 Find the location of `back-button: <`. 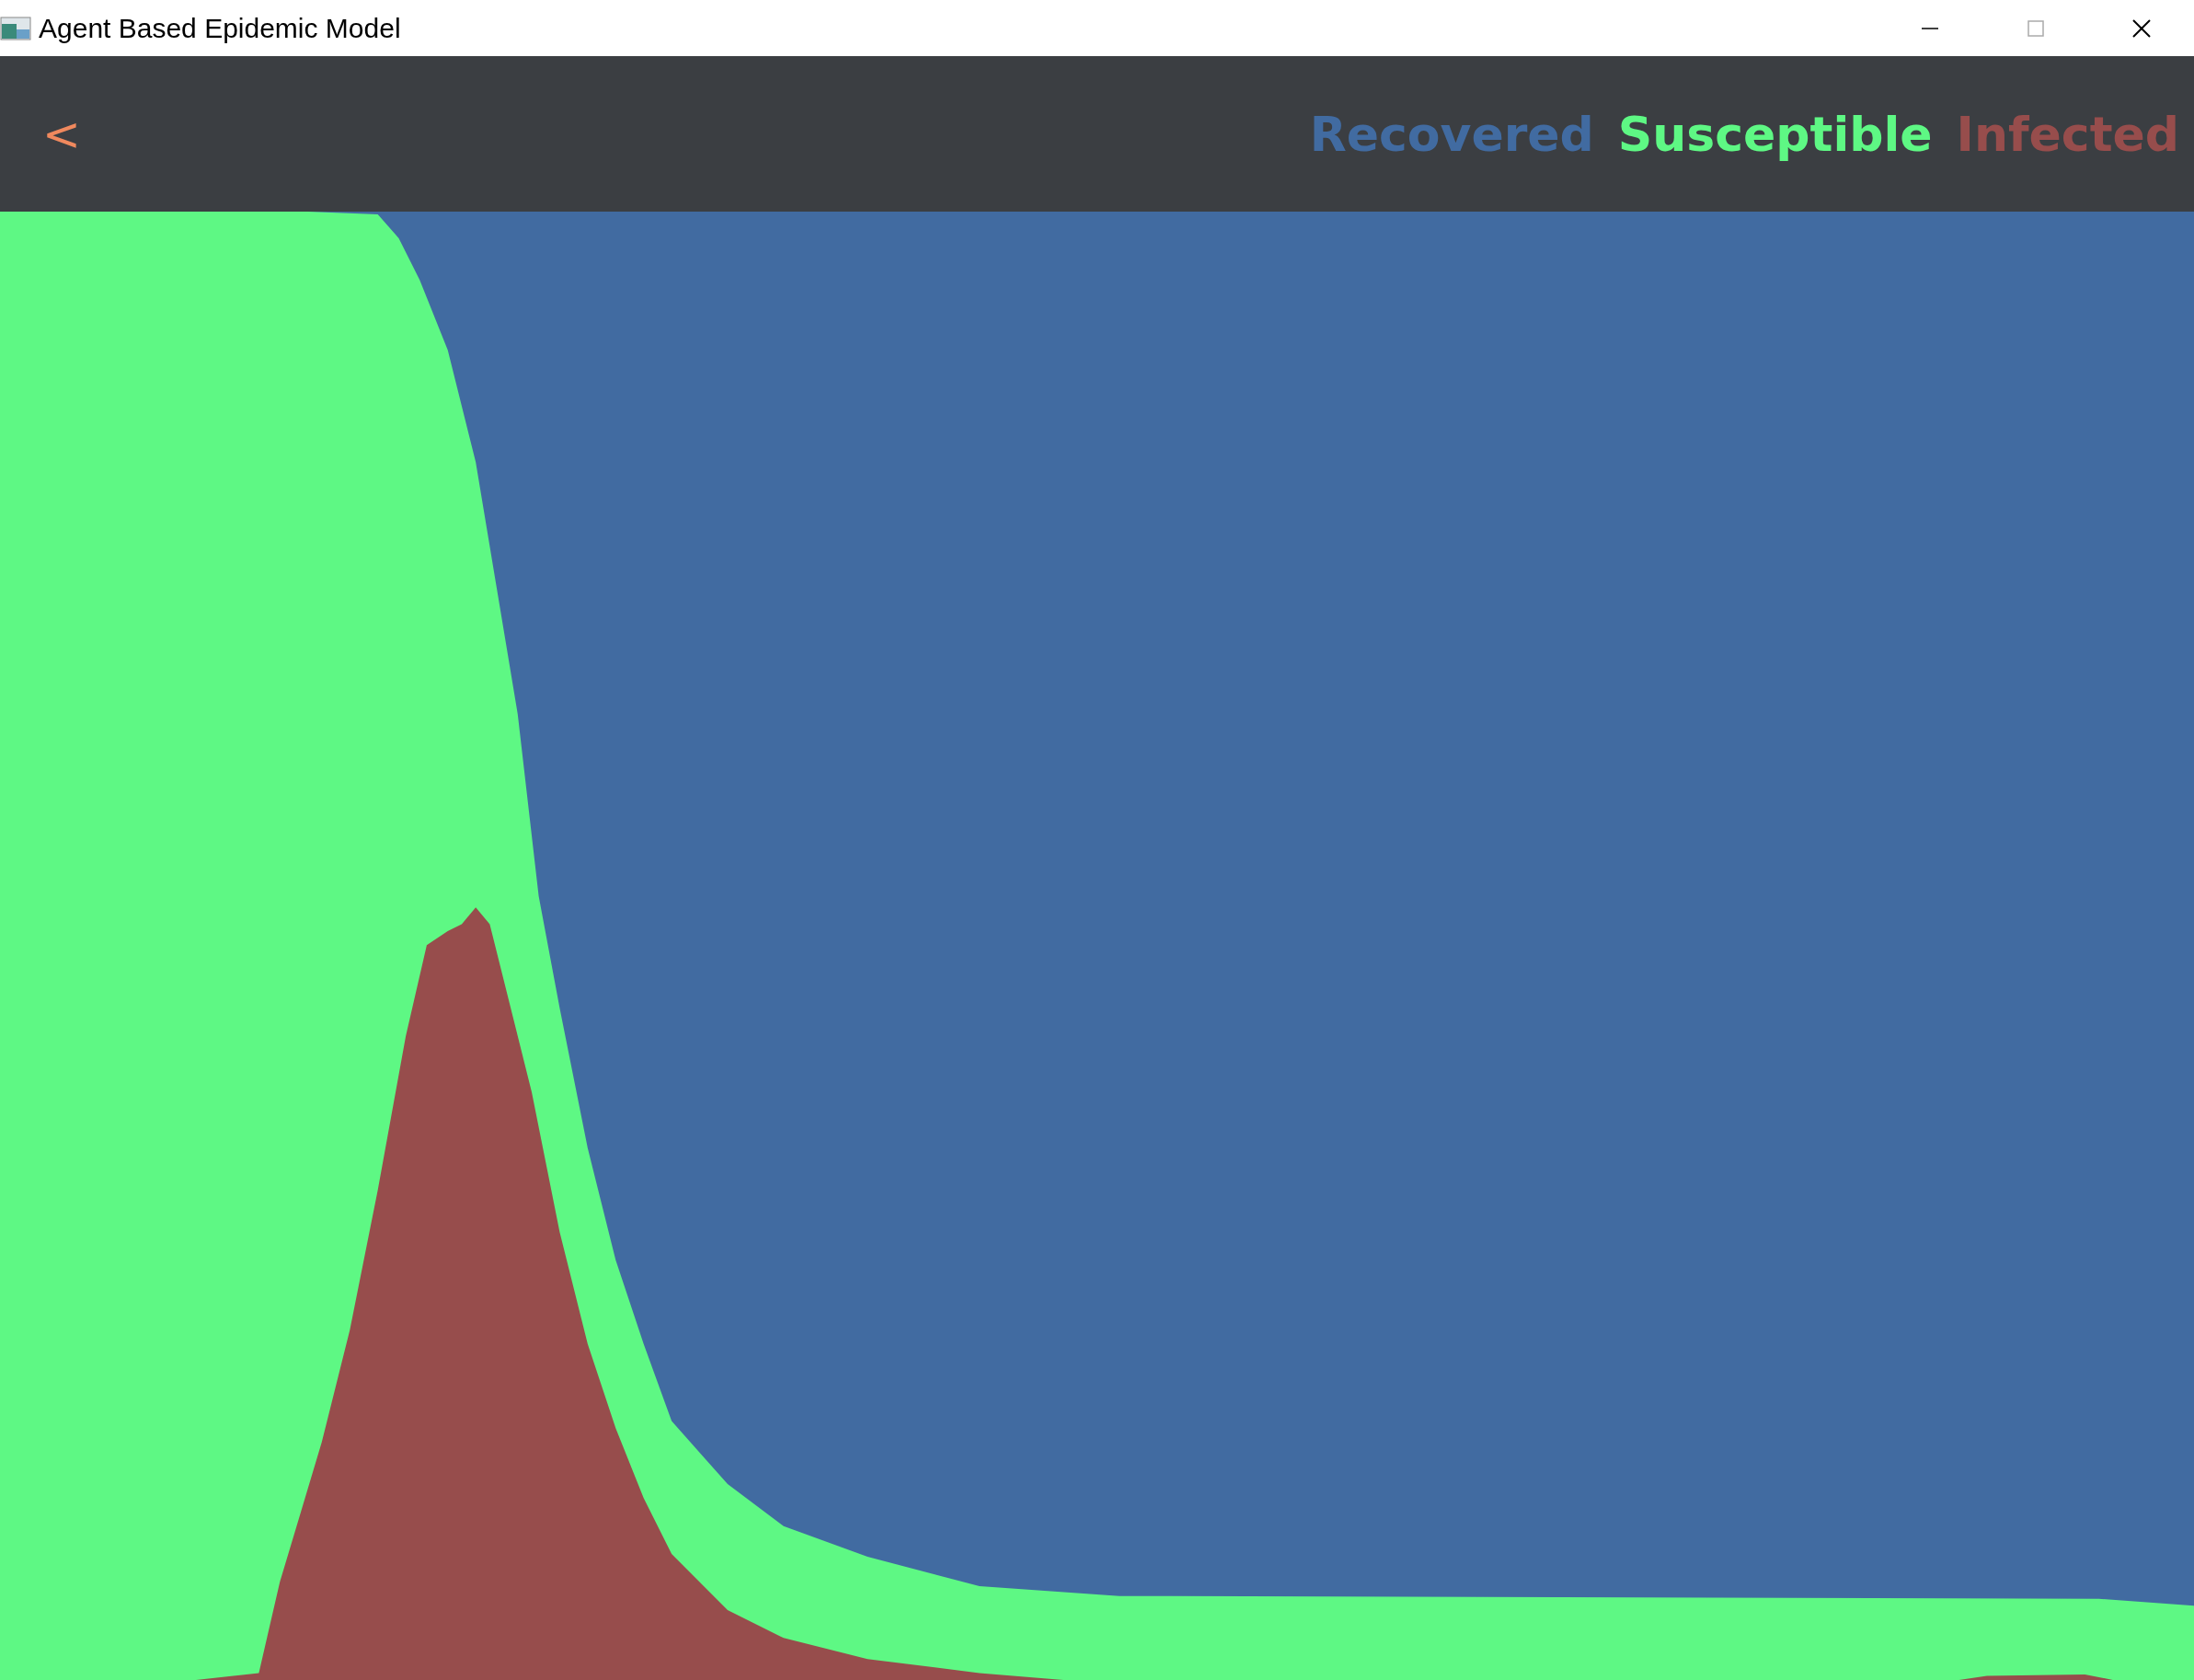

back-button: < is located at coordinates (61, 134).